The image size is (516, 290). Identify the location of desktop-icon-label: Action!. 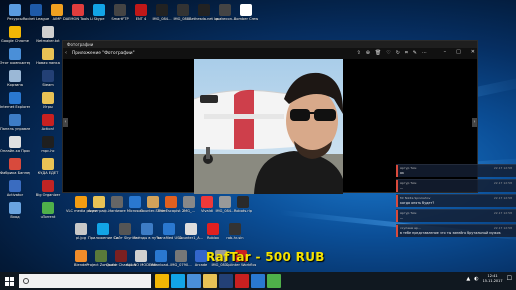
(48, 129).